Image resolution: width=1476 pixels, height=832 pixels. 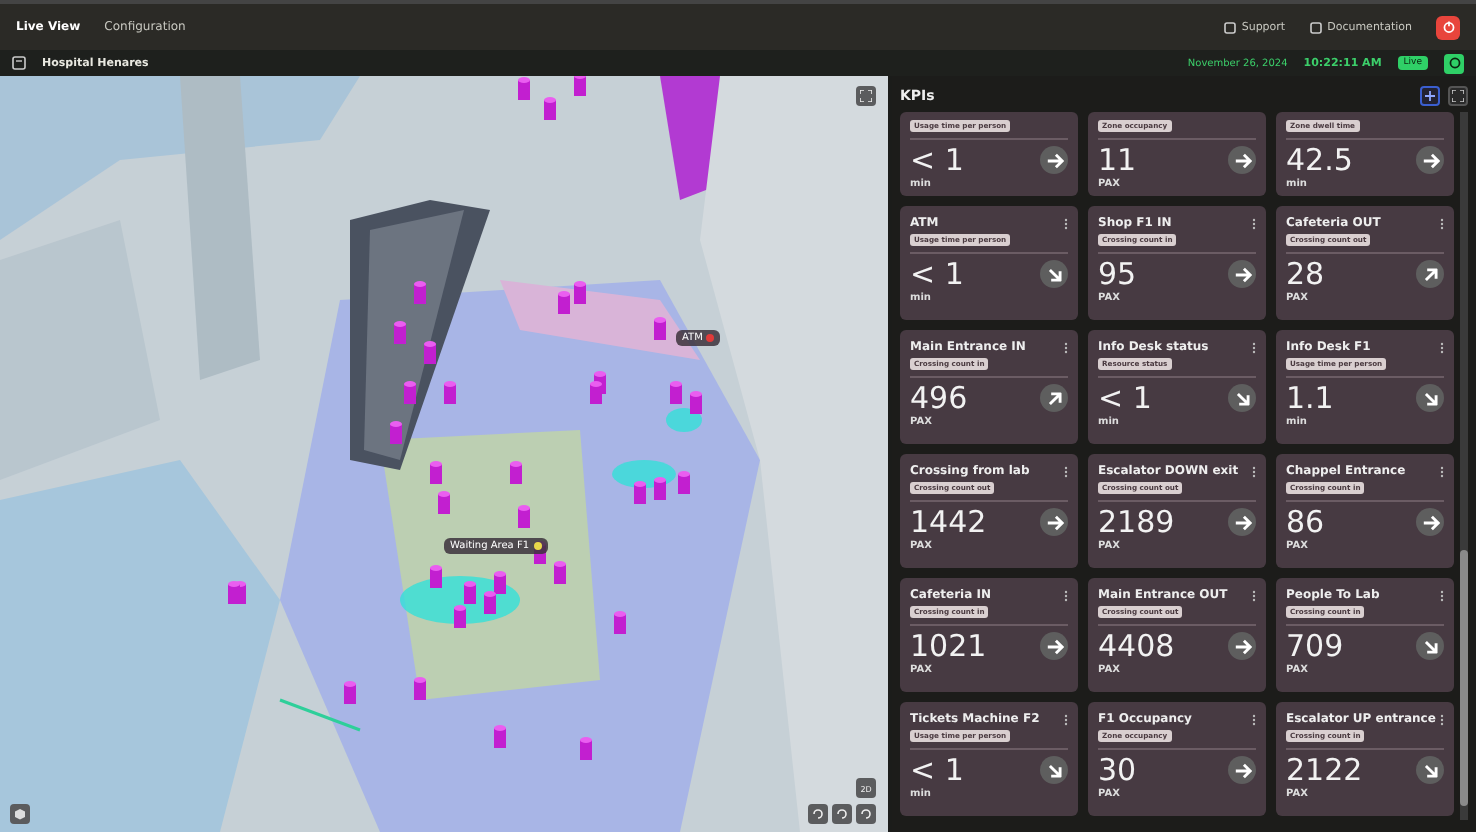 What do you see at coordinates (1117, 770) in the screenshot?
I see `kpi-value: 30` at bounding box center [1117, 770].